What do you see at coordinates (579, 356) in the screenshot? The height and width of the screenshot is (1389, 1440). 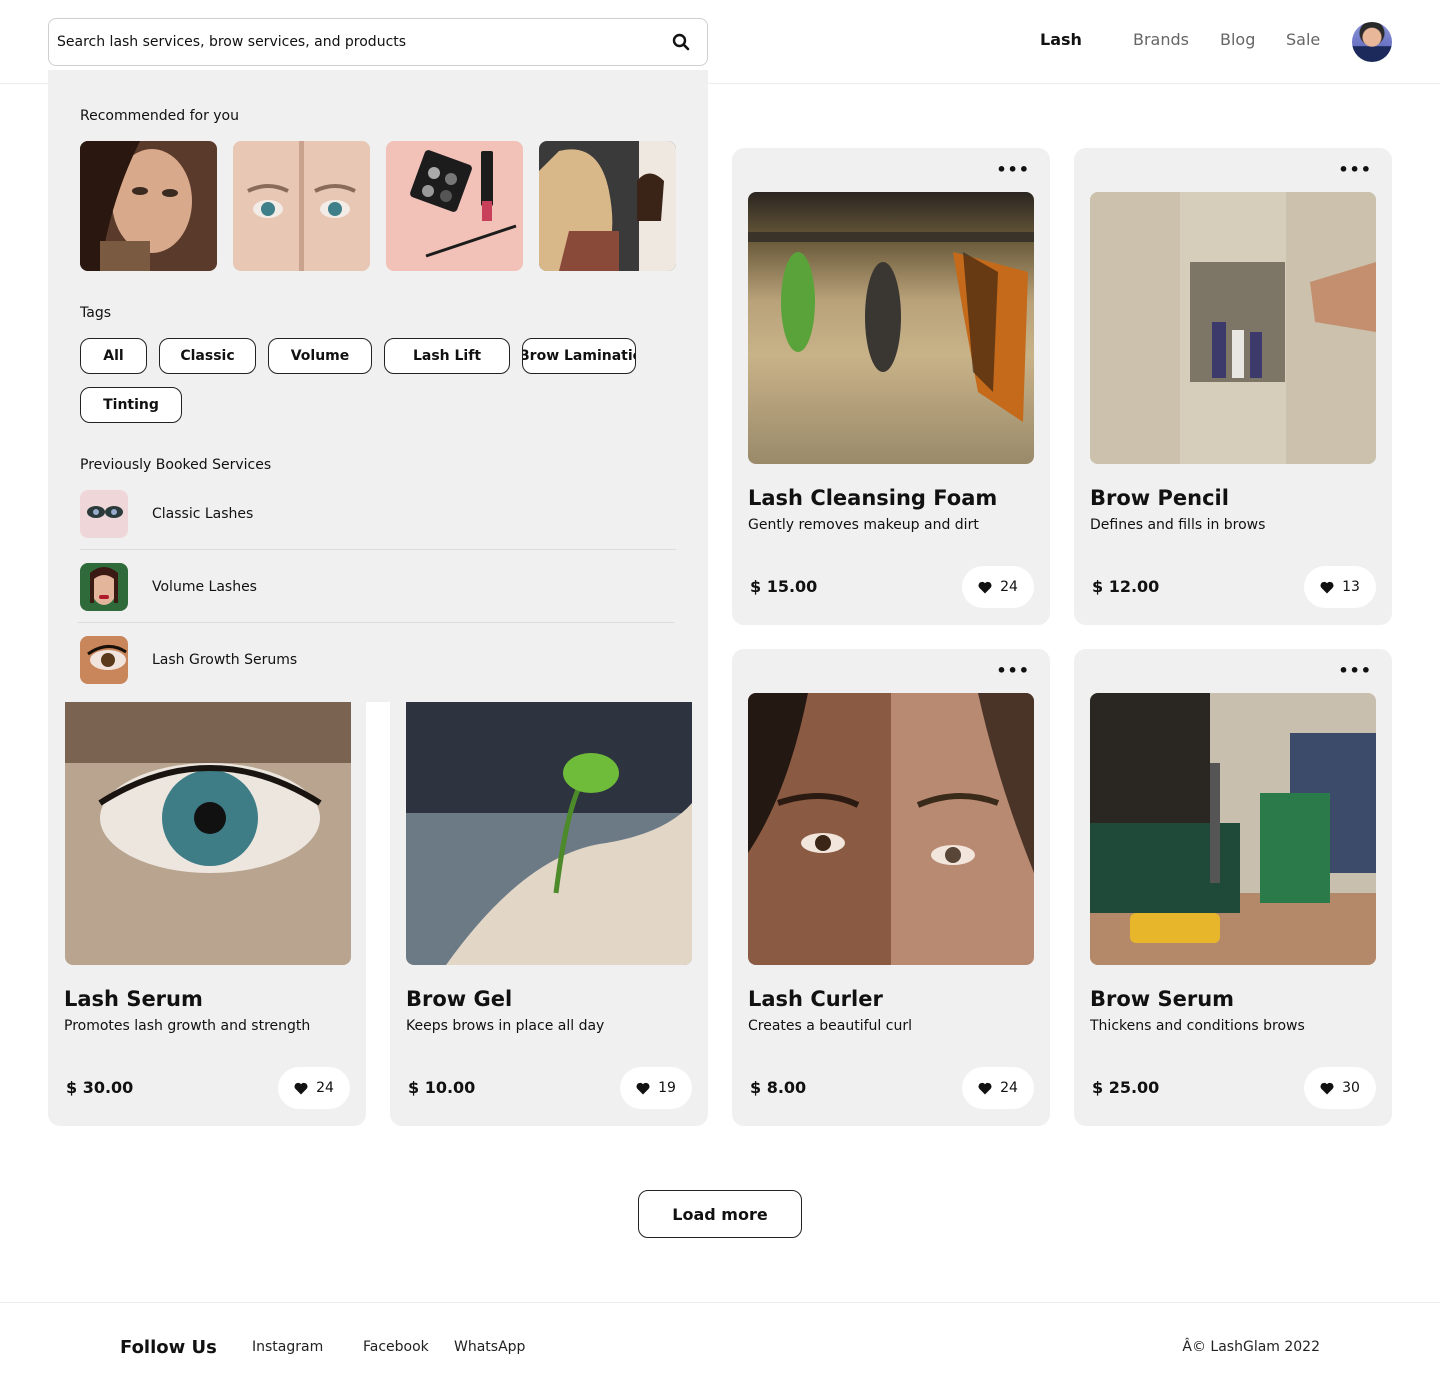 I see `tag-brow-lamination: Brow Lamination` at bounding box center [579, 356].